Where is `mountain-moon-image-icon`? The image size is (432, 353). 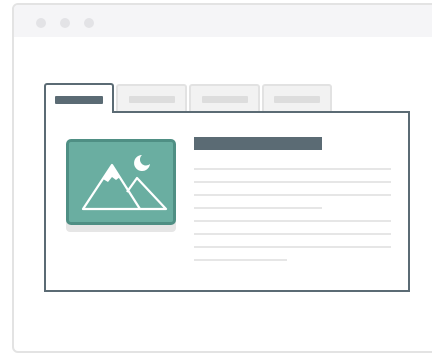 mountain-moon-image-icon is located at coordinates (124, 183).